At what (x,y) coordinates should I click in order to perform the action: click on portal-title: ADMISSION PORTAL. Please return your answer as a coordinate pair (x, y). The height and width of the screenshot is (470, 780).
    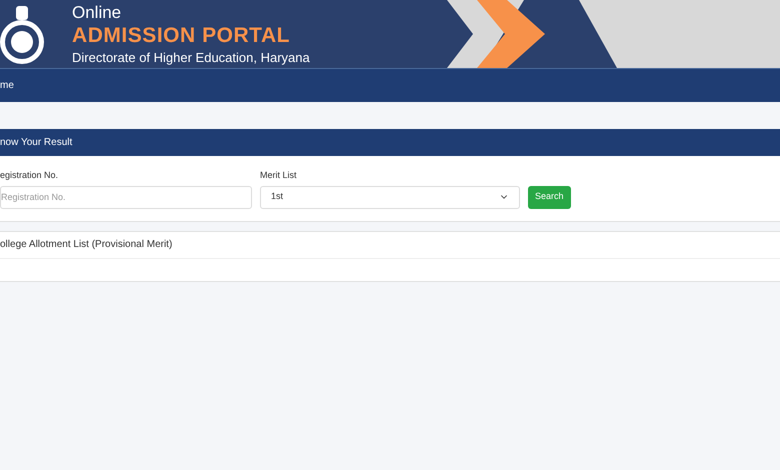
    Looking at the image, I should click on (182, 36).